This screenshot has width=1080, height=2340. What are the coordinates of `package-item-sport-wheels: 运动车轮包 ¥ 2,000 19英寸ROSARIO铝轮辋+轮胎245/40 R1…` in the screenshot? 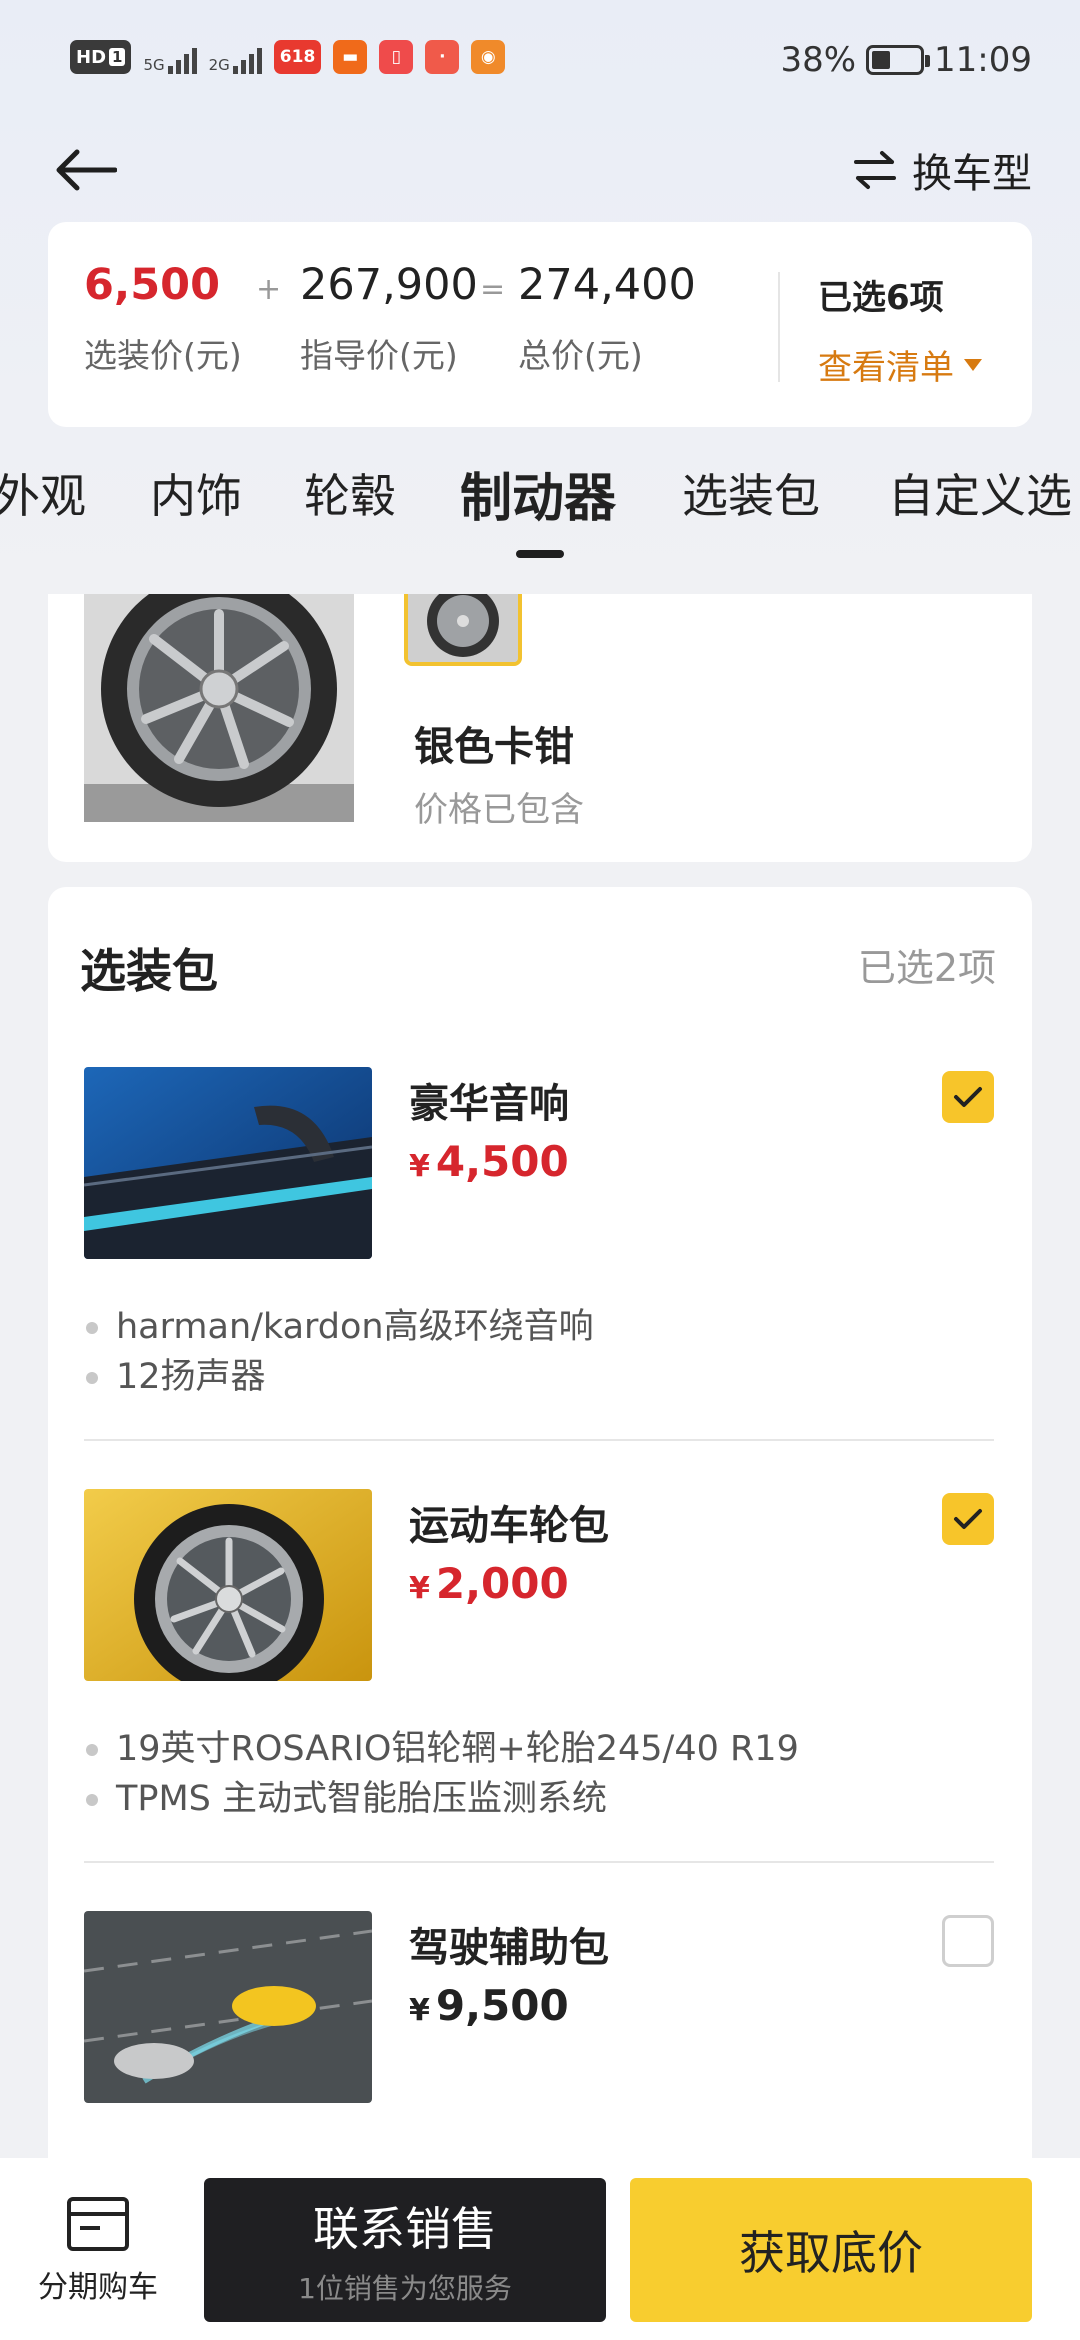 It's located at (539, 1654).